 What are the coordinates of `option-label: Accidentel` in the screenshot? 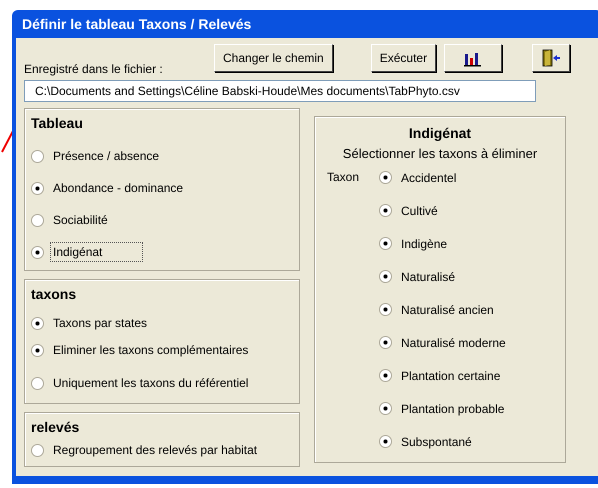 It's located at (429, 178).